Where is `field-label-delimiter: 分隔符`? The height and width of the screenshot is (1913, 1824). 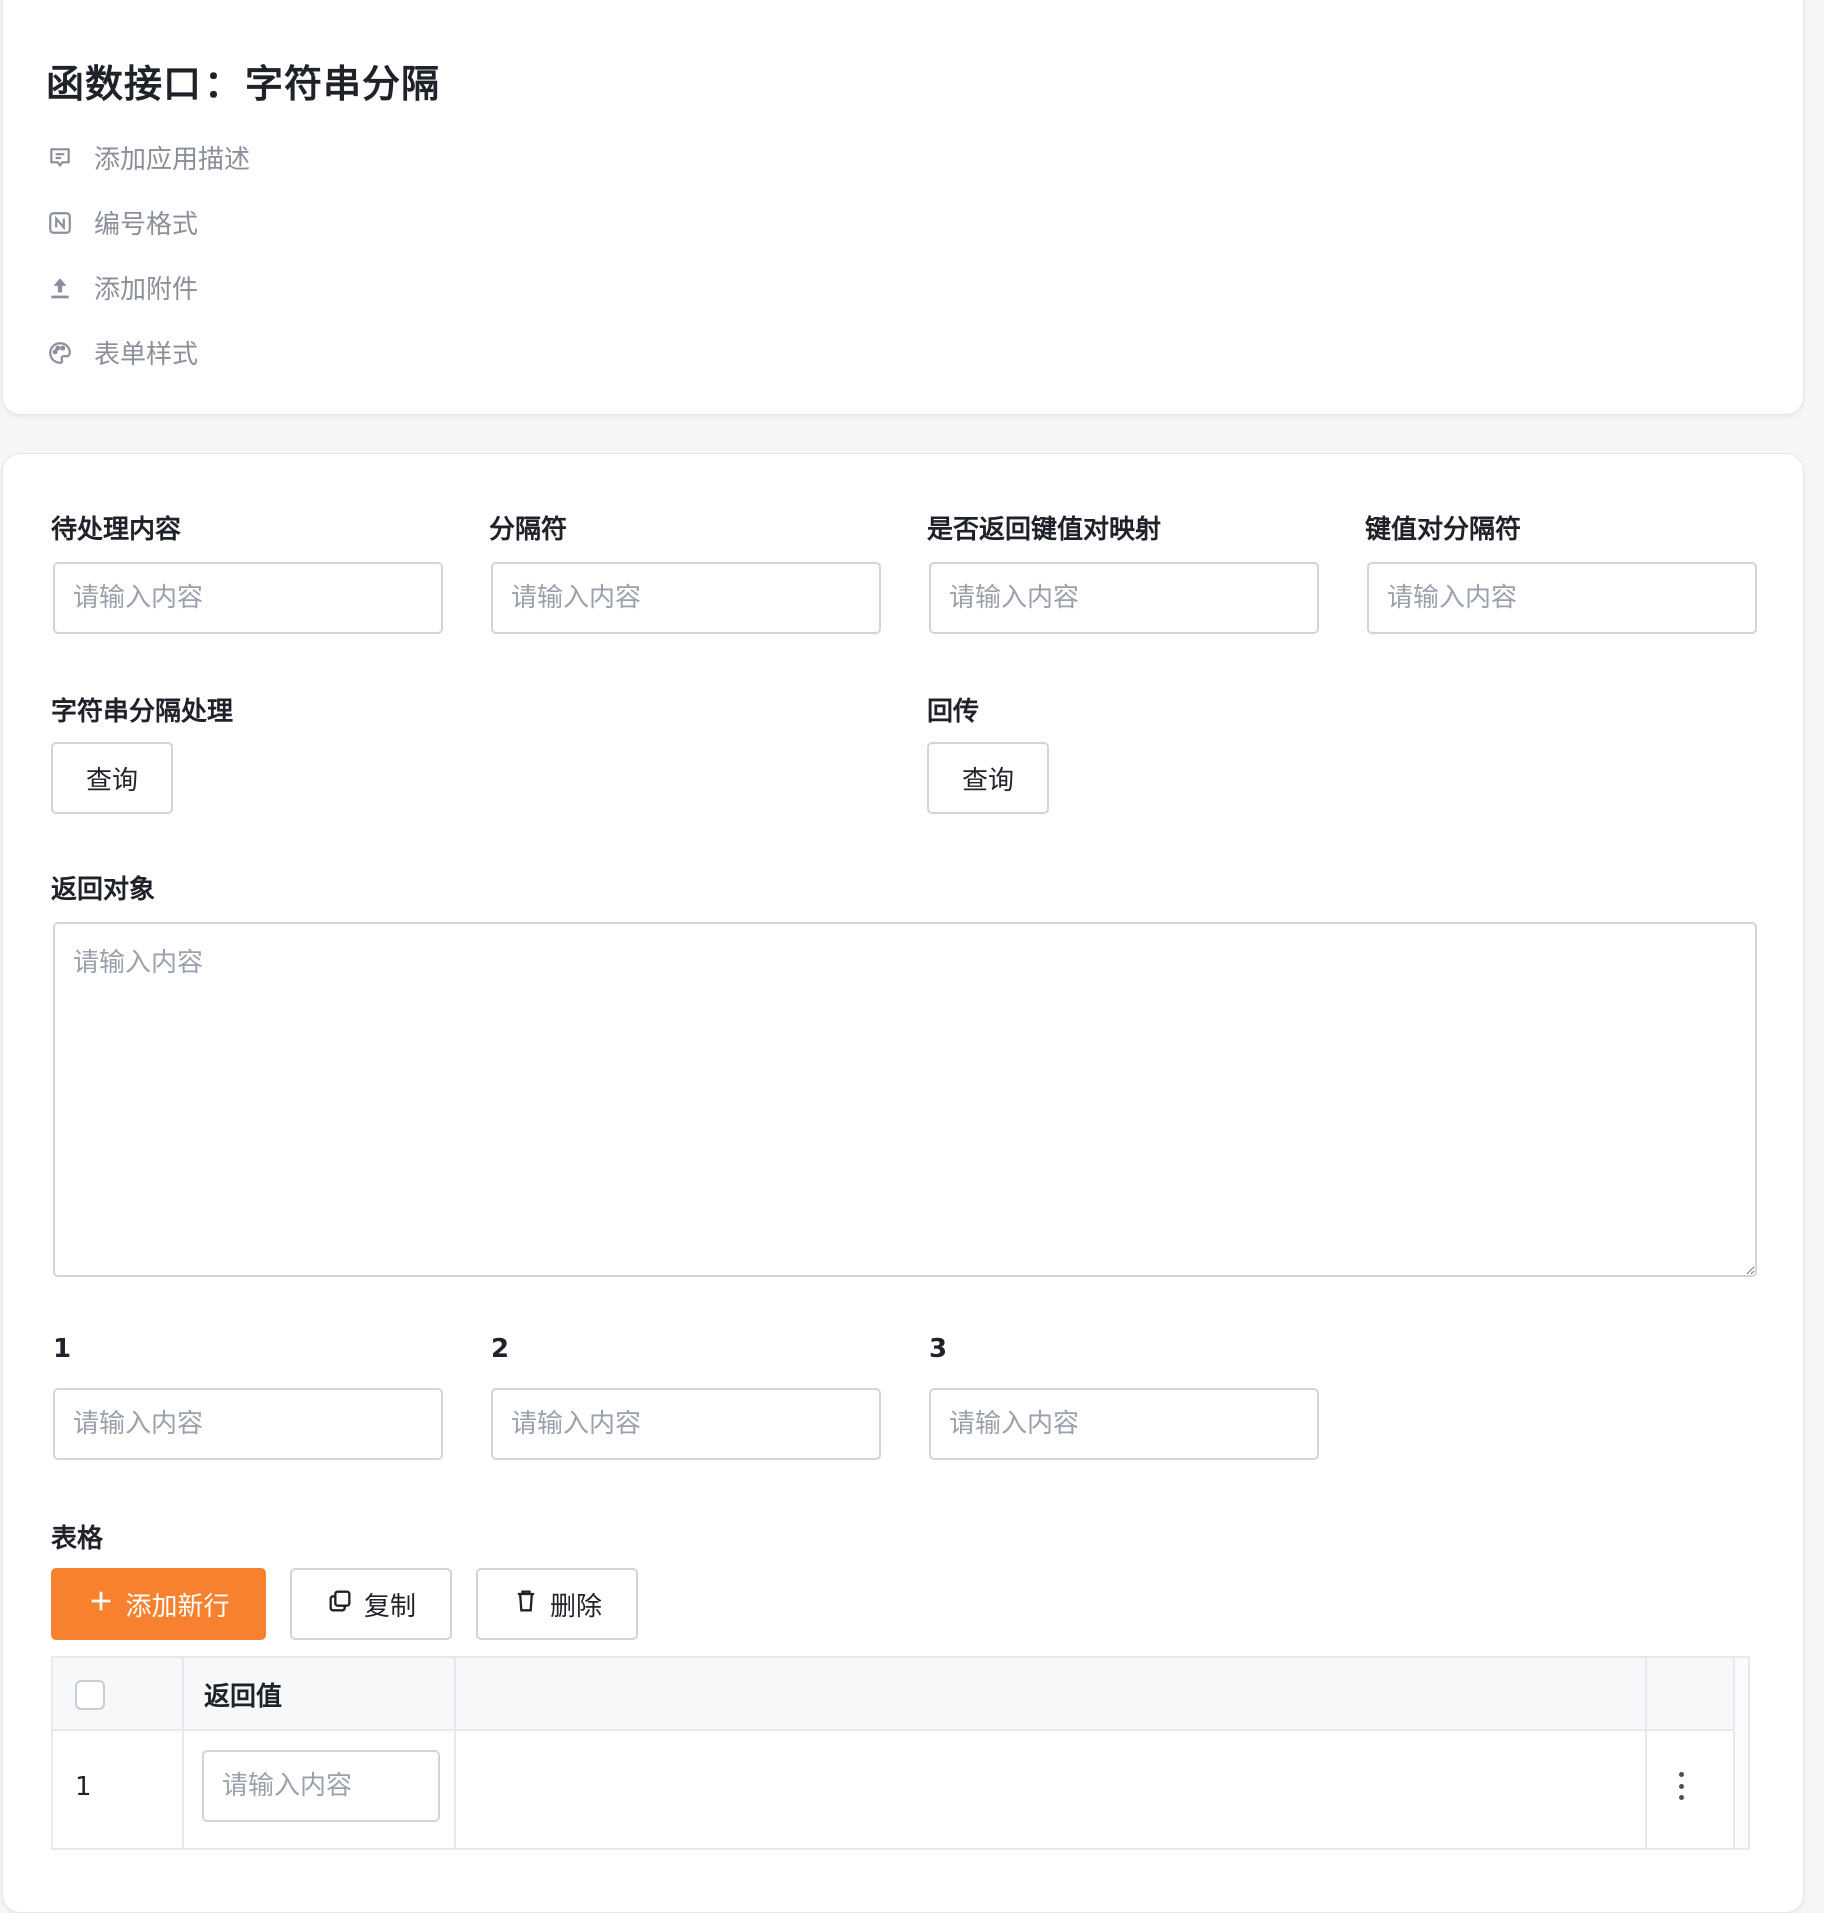
field-label-delimiter: 分隔符 is located at coordinates (528, 530).